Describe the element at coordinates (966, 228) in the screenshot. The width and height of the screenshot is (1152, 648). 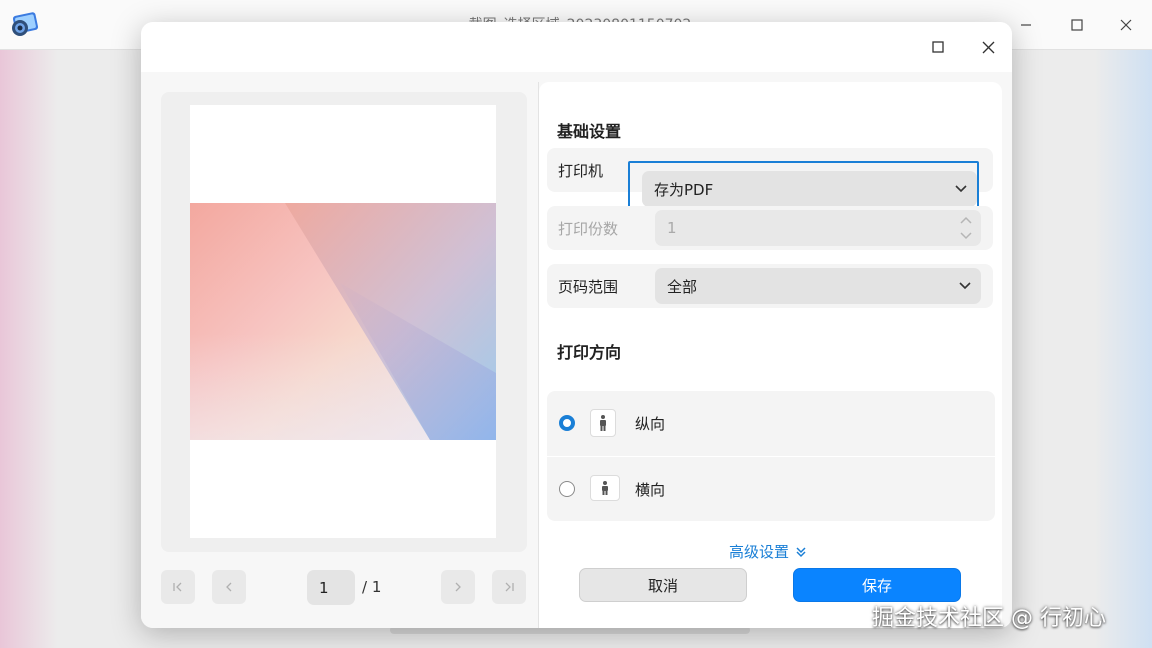
I see `spin-arrows-icon` at that location.